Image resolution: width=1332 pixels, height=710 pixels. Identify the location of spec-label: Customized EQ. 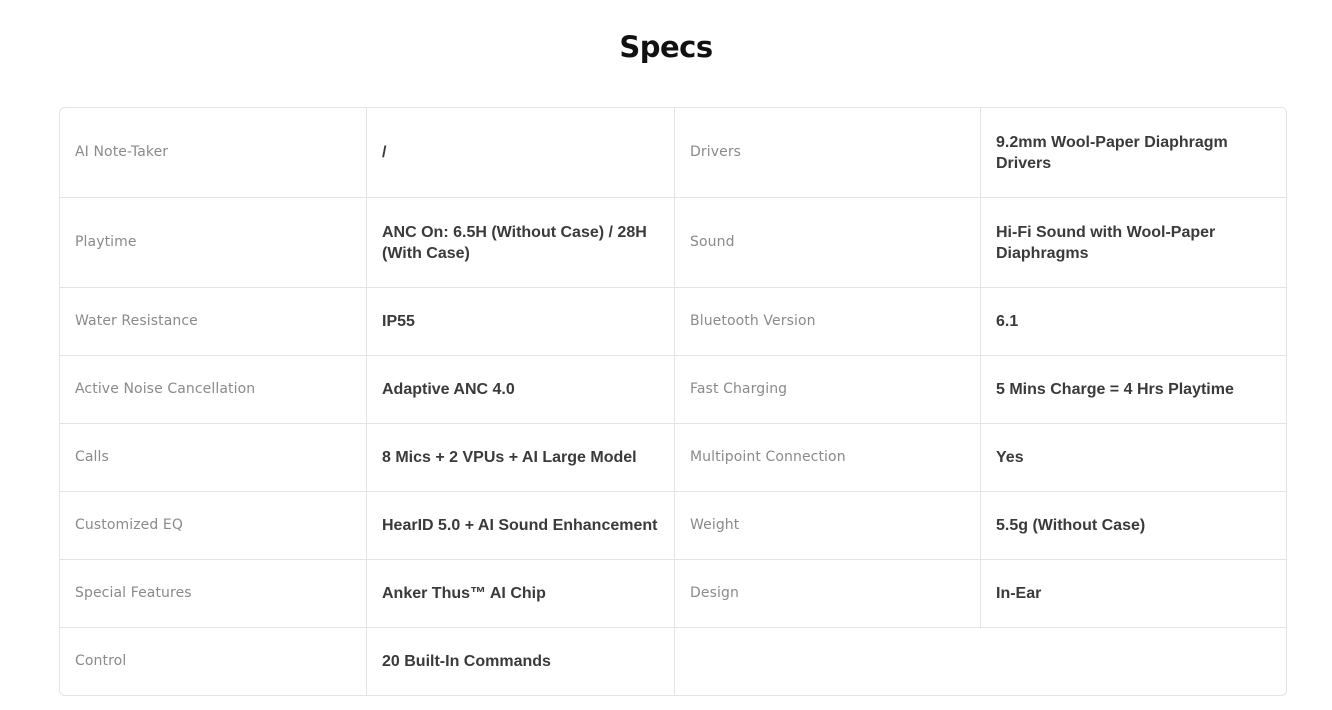
(129, 525).